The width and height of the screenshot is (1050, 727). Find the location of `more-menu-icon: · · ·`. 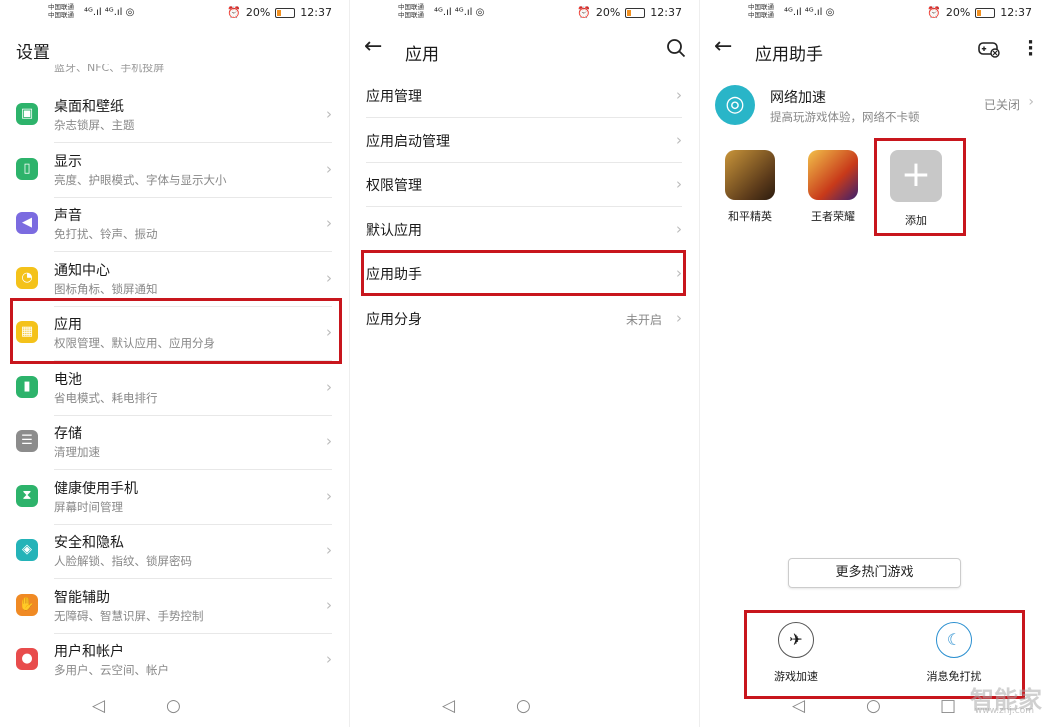

more-menu-icon: · · · is located at coordinates (1030, 49).